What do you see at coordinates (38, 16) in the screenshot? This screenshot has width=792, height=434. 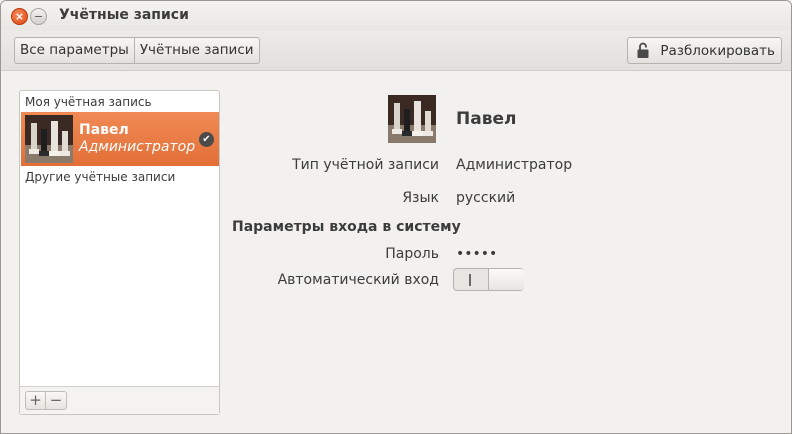 I see `minimize-window-button: −` at bounding box center [38, 16].